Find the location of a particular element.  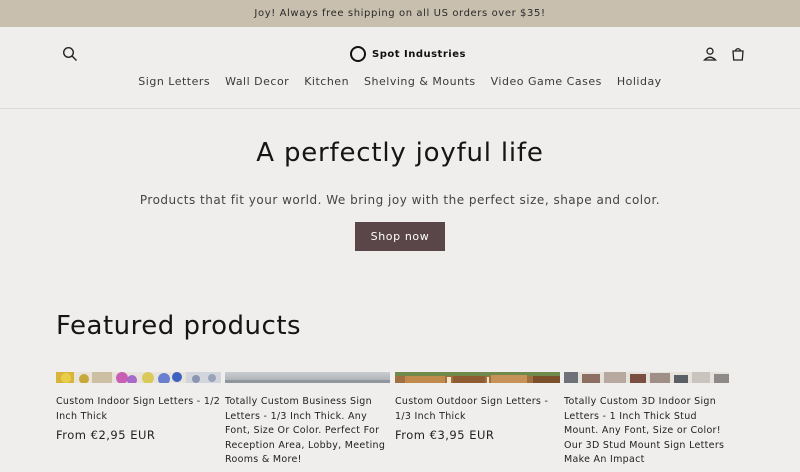

featured-products-title: Featured products is located at coordinates (179, 326).